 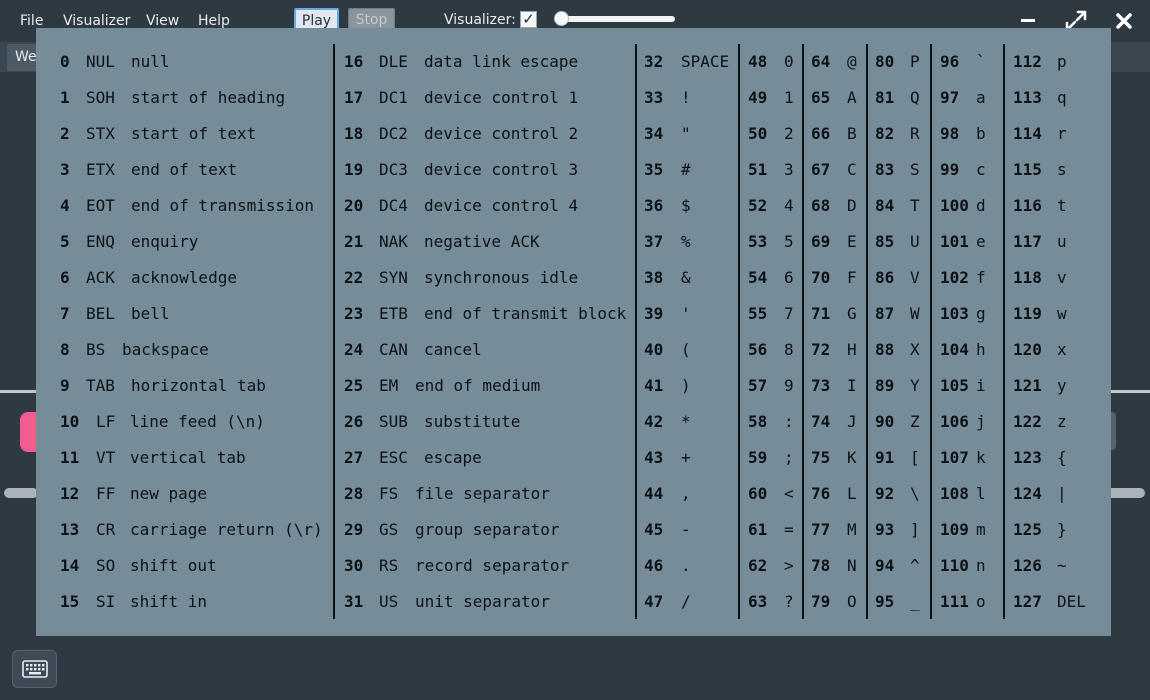 I want to click on ascii-abbreviation: ENQ, so click(x=100, y=241).